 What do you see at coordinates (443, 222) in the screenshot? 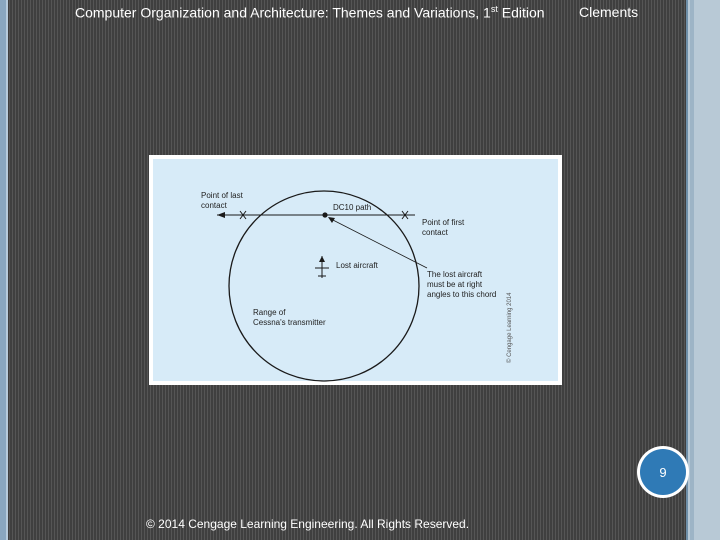
I see `label-first-contact-line1: Point of first` at bounding box center [443, 222].